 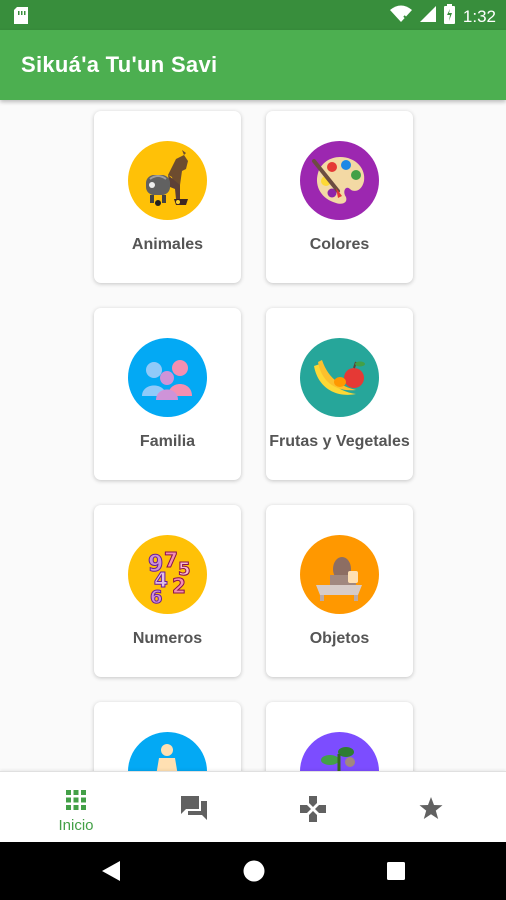 What do you see at coordinates (167, 441) in the screenshot?
I see `category-label: Familia` at bounding box center [167, 441].